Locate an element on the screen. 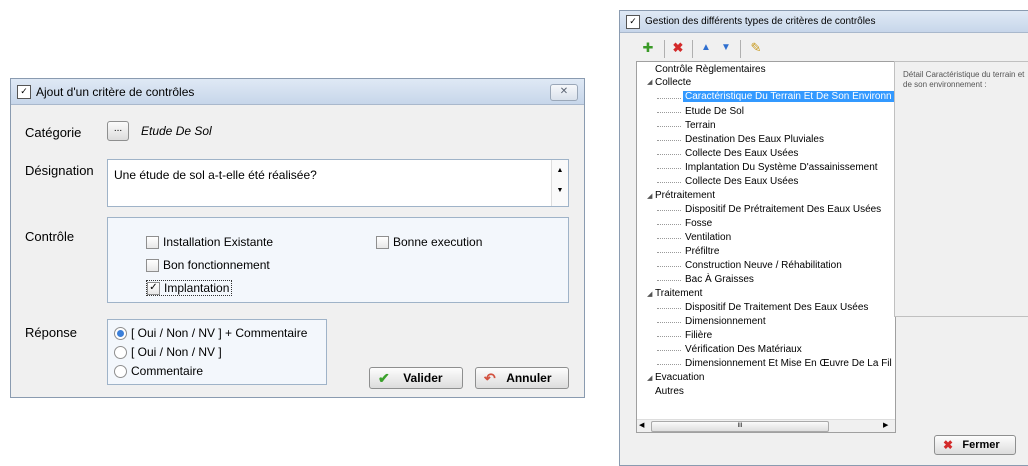  close-button: ✕ is located at coordinates (564, 92).